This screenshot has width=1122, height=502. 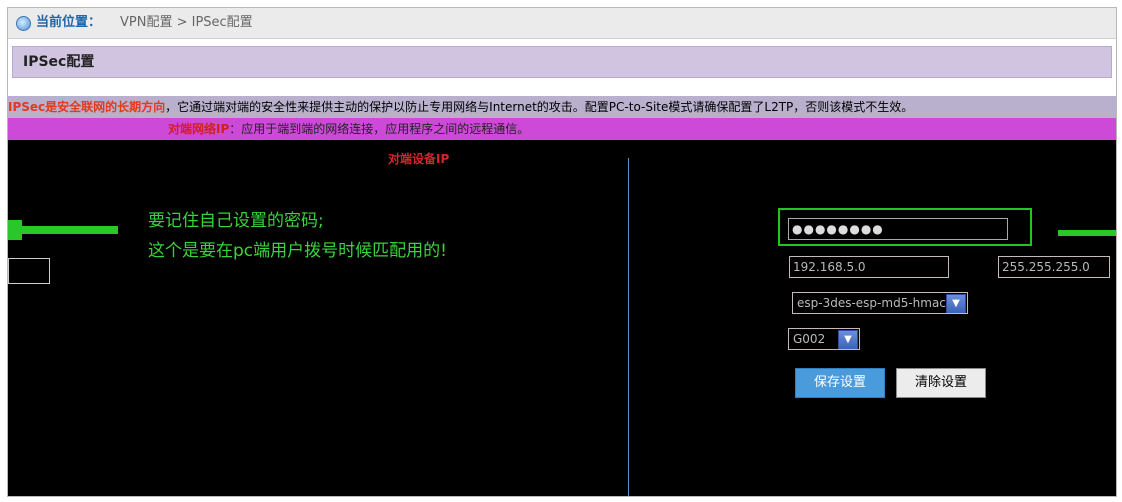 What do you see at coordinates (29, 271) in the screenshot?
I see `left-input-fragment` at bounding box center [29, 271].